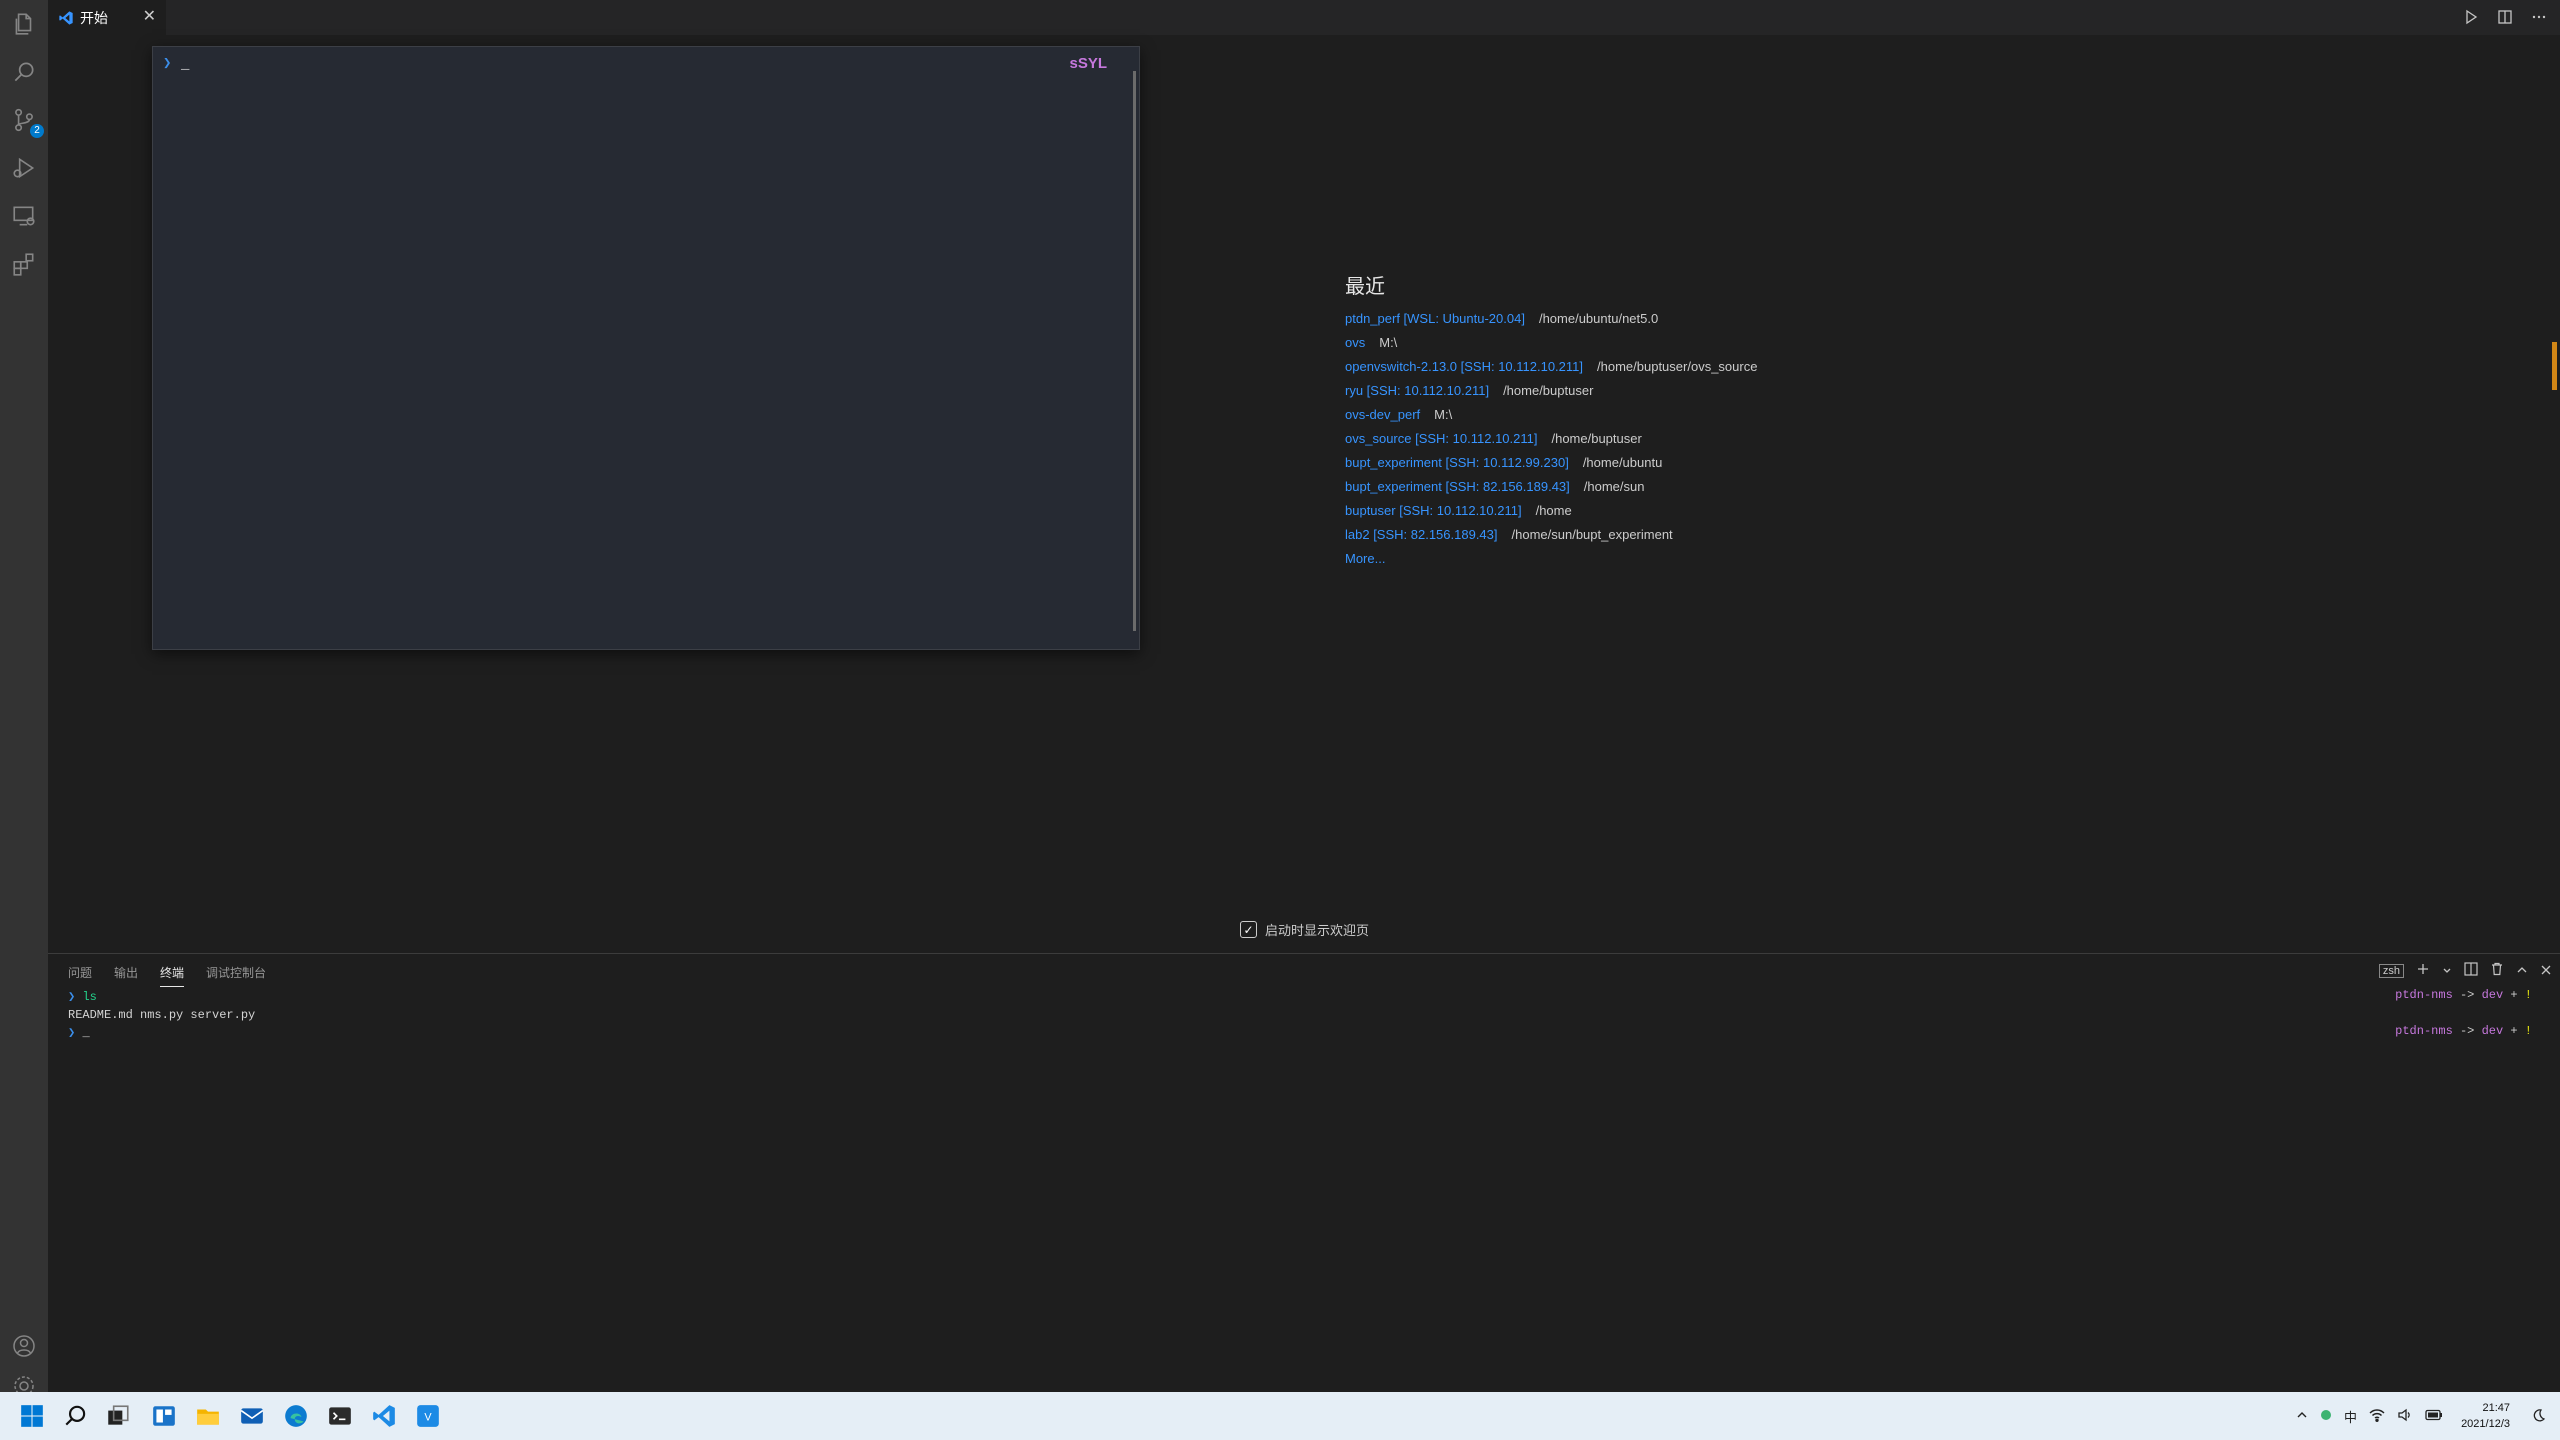 Image resolution: width=2560 pixels, height=1440 pixels. I want to click on panel-tabs: 问题 输出 终端 调试控制台, so click(167, 975).